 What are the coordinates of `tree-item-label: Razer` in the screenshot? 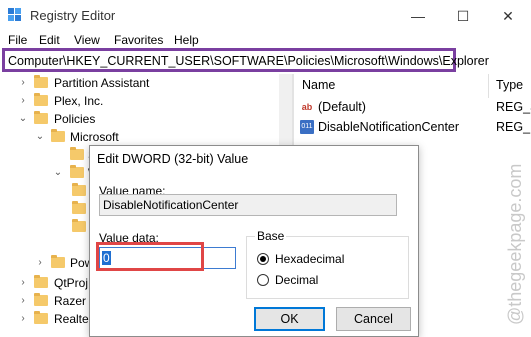 It's located at (70, 301).